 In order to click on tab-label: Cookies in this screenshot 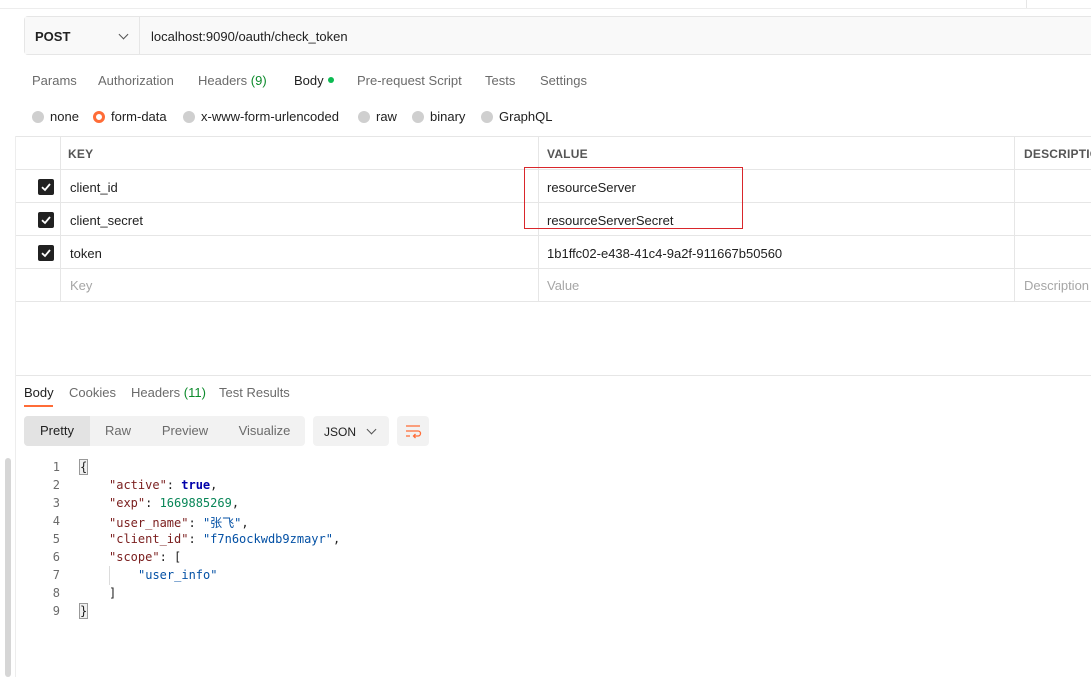, I will do `click(92, 392)`.